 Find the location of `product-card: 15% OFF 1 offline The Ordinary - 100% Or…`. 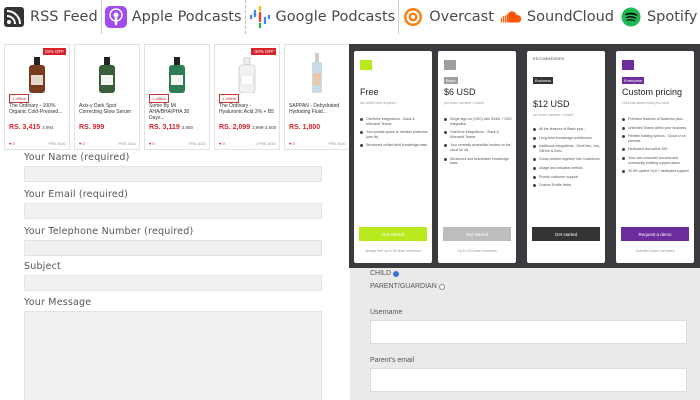

product-card: 15% OFF 1 offline The Ordinary - 100% Or… is located at coordinates (37, 97).